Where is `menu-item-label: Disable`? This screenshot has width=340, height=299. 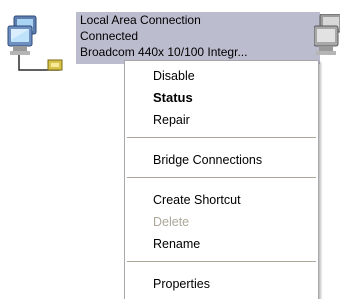 menu-item-label: Disable is located at coordinates (174, 76).